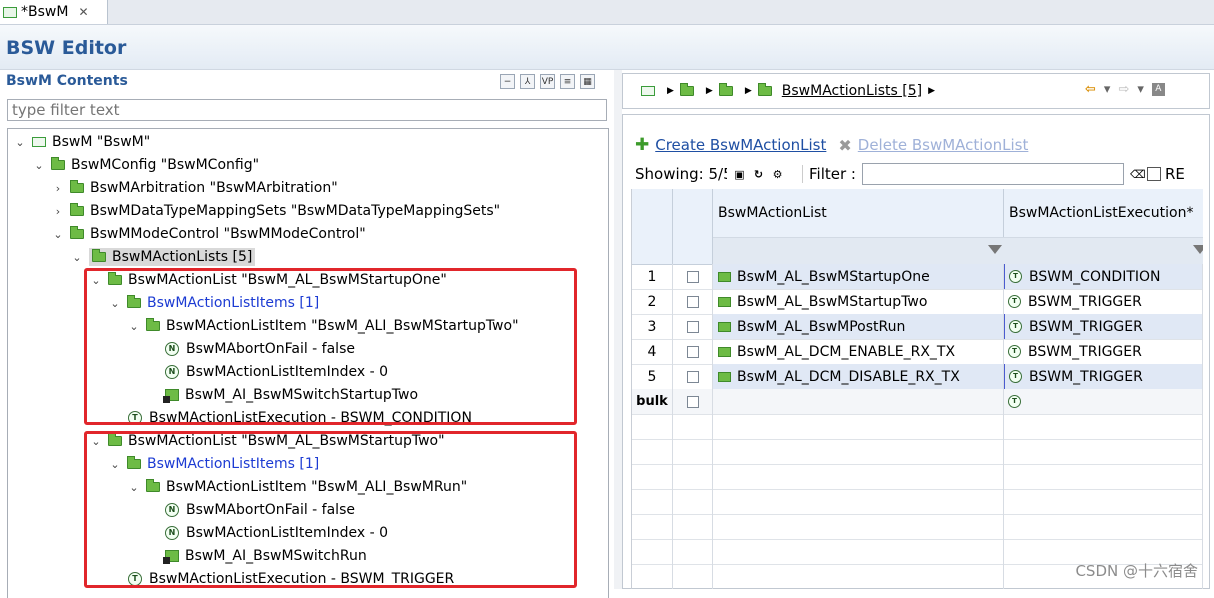 This screenshot has height=598, width=1214. I want to click on delete-button: Delete BswMActionList, so click(943, 145).